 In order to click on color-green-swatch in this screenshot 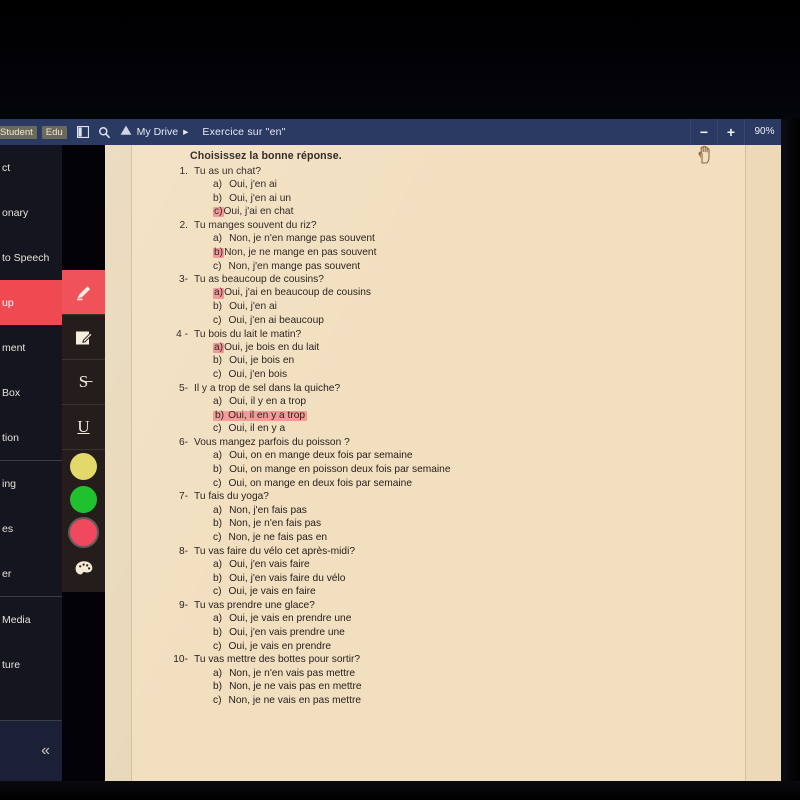, I will do `click(83, 499)`.